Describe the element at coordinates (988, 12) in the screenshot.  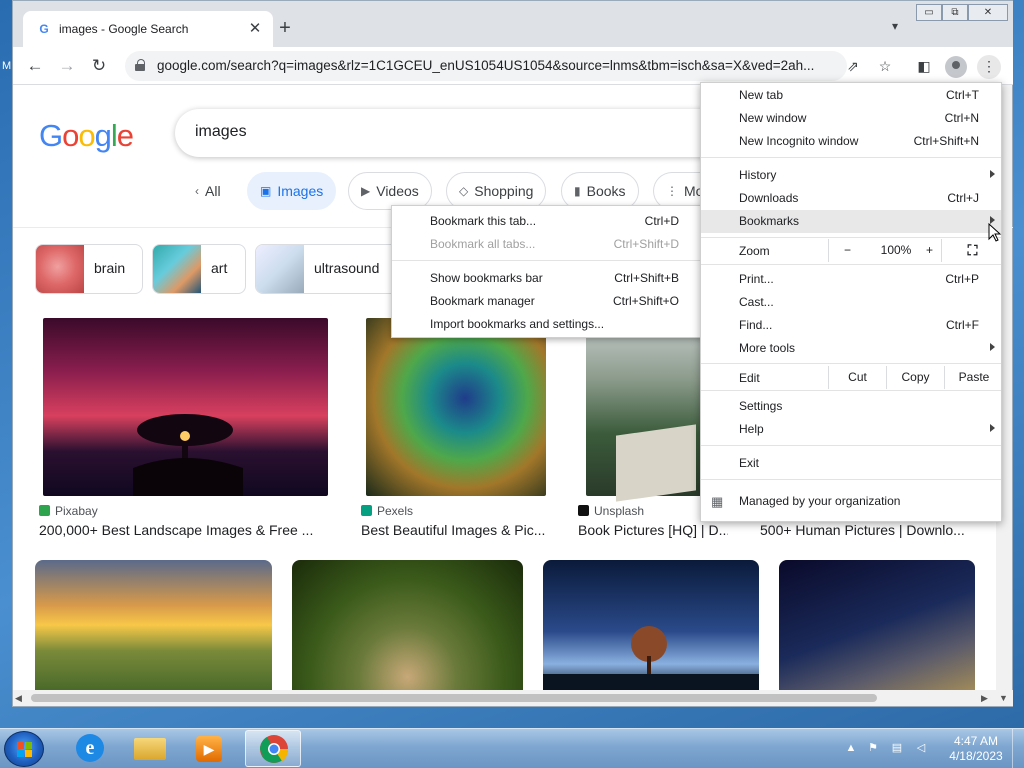
I see `close-window-button: ✕` at that location.